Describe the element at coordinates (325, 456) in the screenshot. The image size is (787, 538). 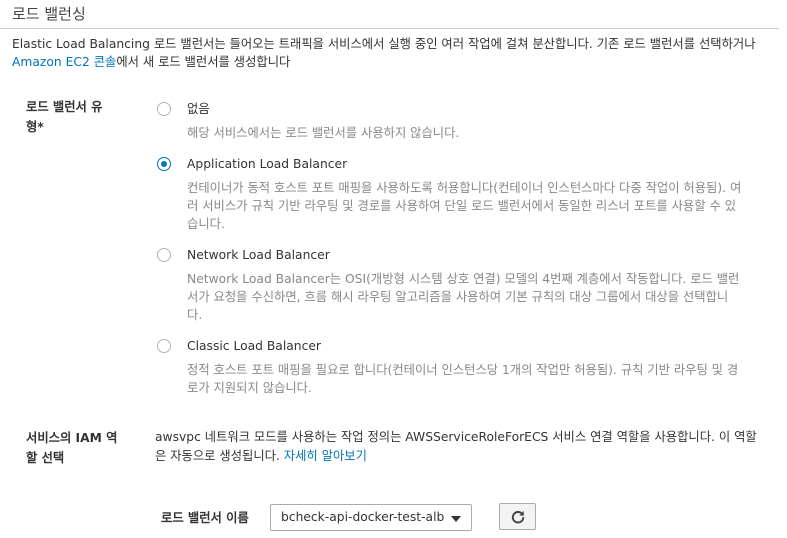
I see `learn-more-link: 자세히 알아보기` at that location.